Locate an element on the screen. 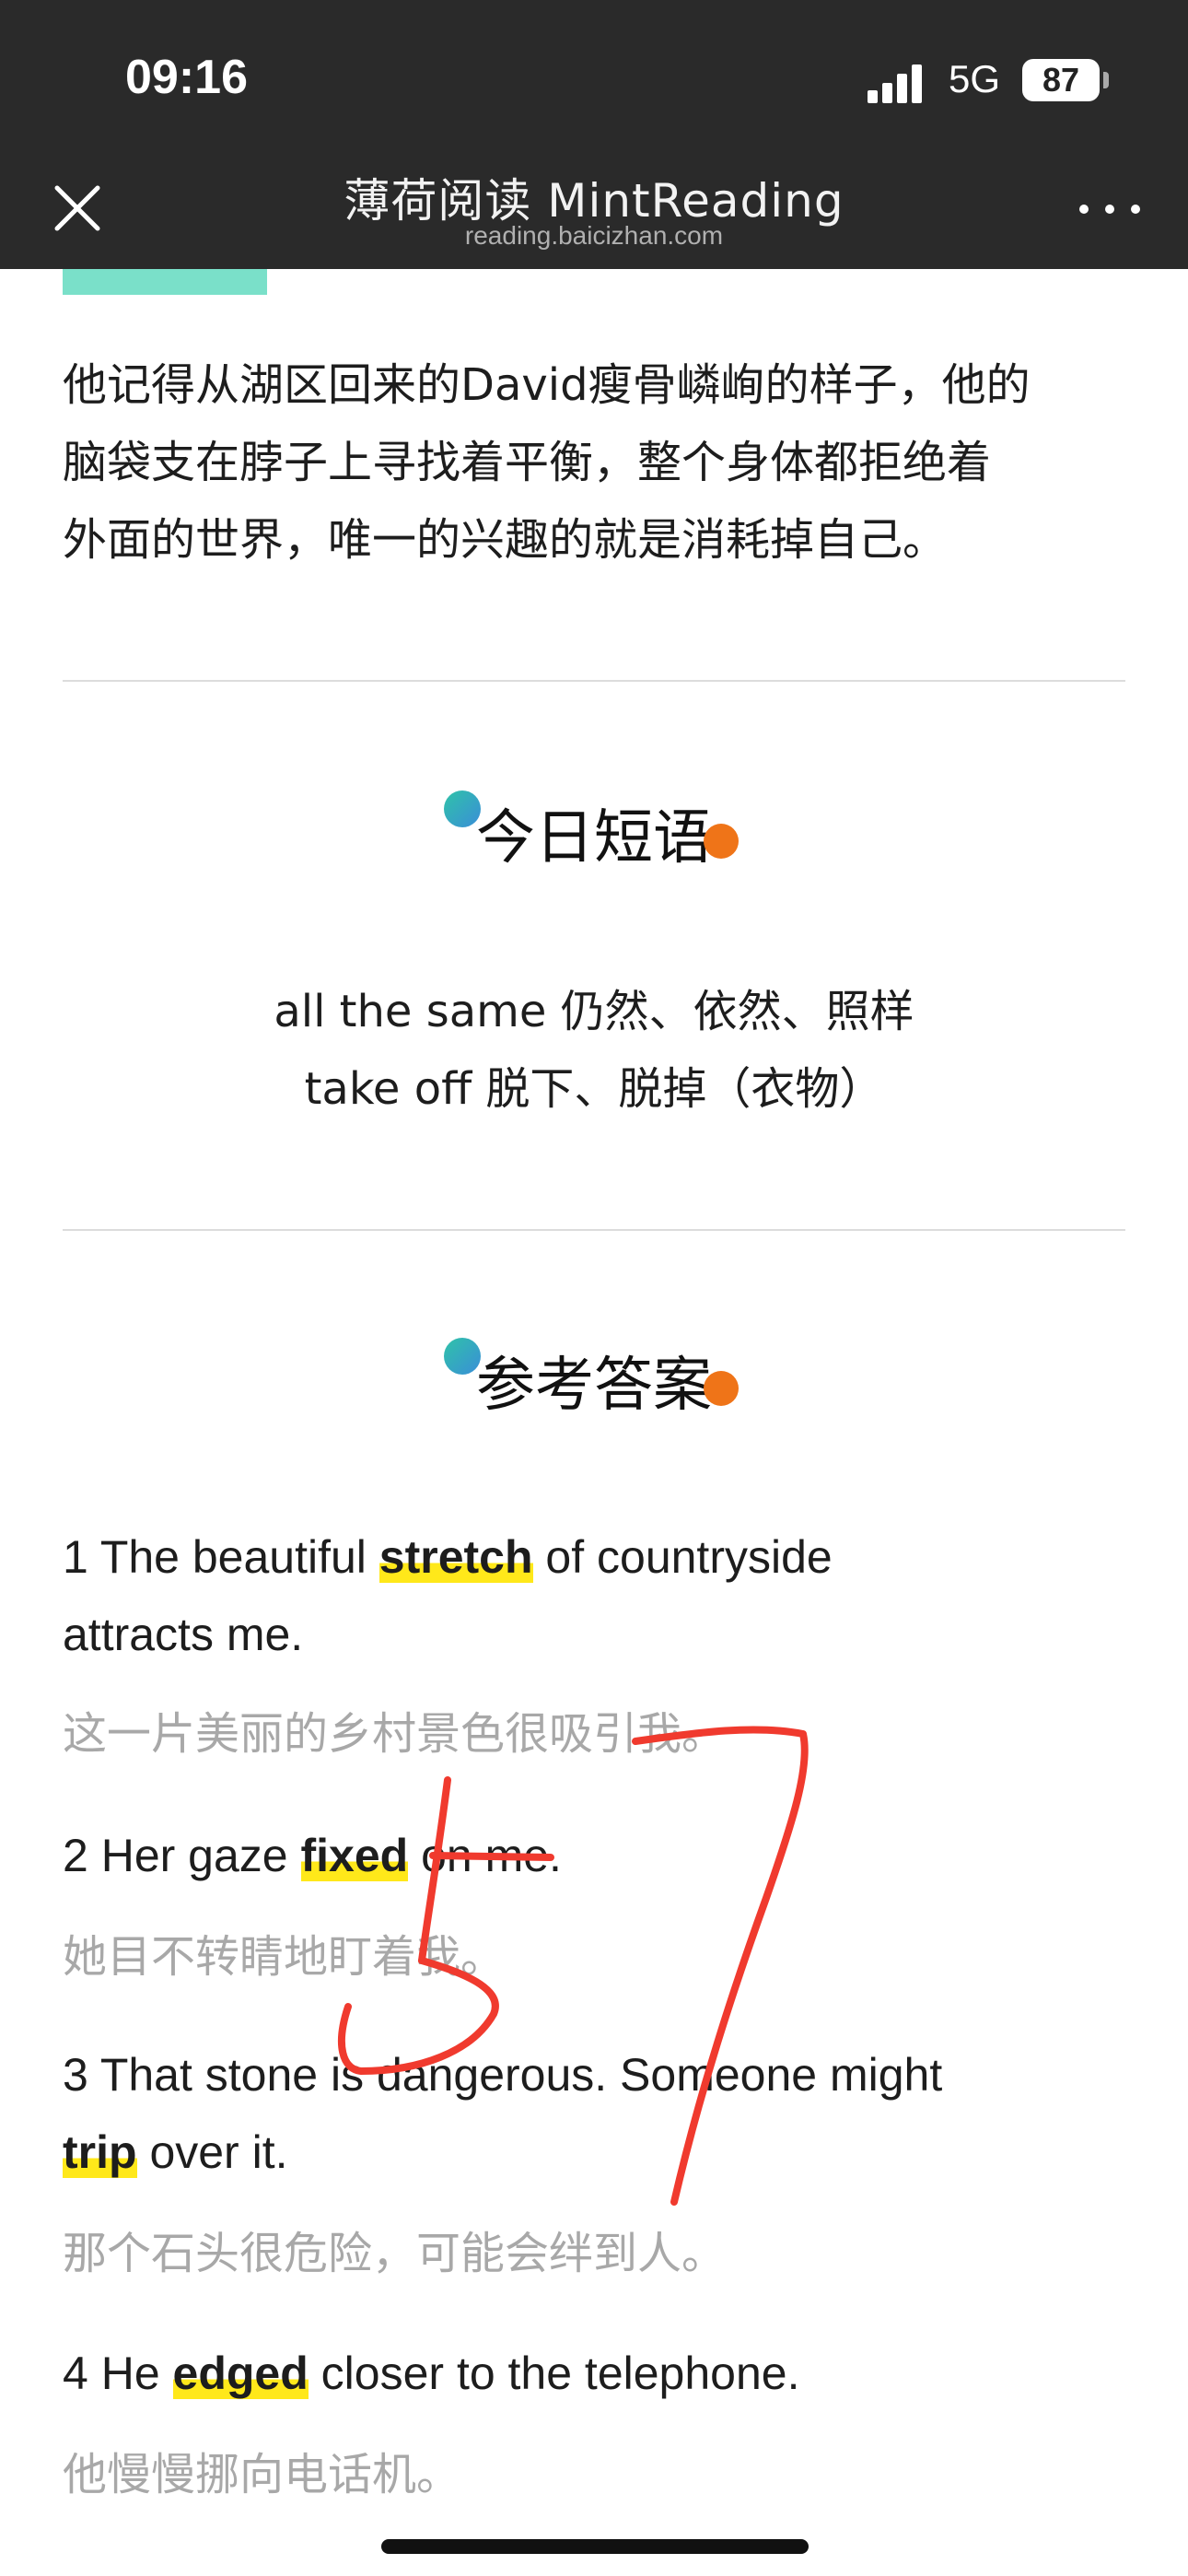 The width and height of the screenshot is (1188, 2576). phrases-title: 今日短语 is located at coordinates (594, 838).